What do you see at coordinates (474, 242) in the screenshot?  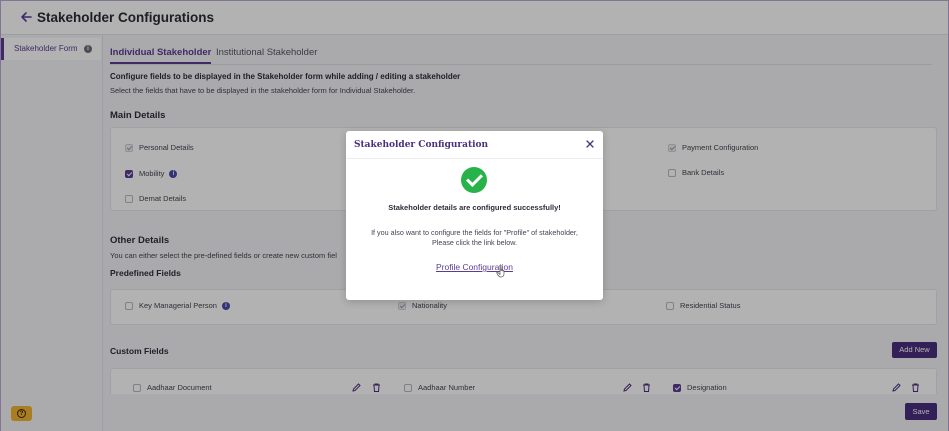 I see `info-message-line: Please click the link below.` at bounding box center [474, 242].